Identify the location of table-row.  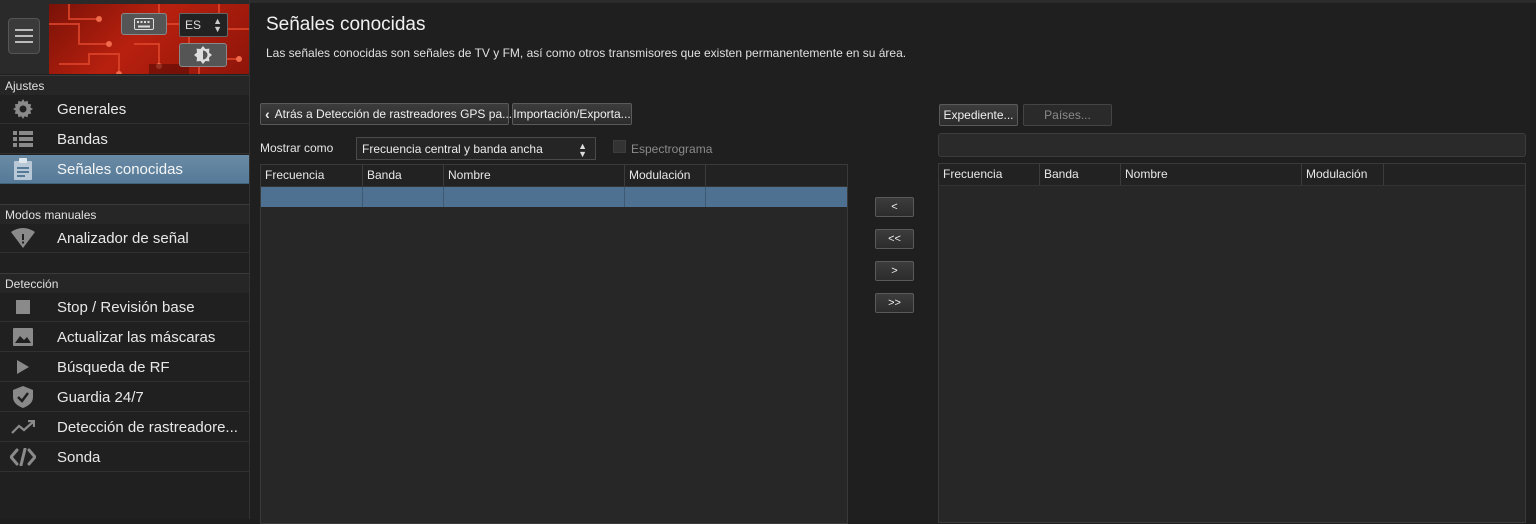
(554, 197).